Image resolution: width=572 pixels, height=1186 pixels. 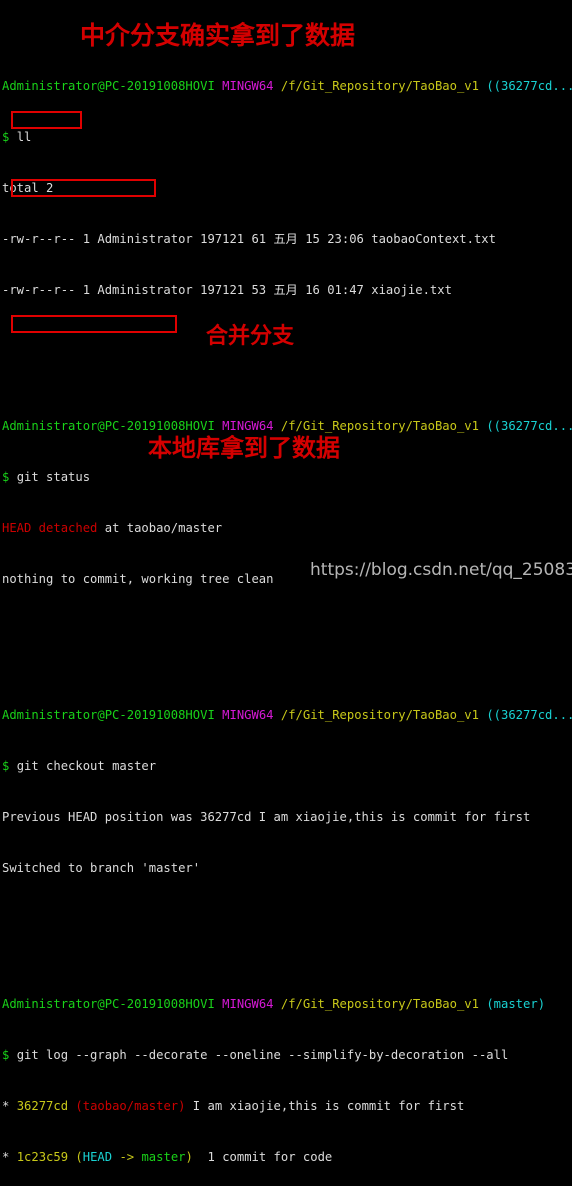 What do you see at coordinates (86, 766) in the screenshot?
I see `command-text: git checkout master` at bounding box center [86, 766].